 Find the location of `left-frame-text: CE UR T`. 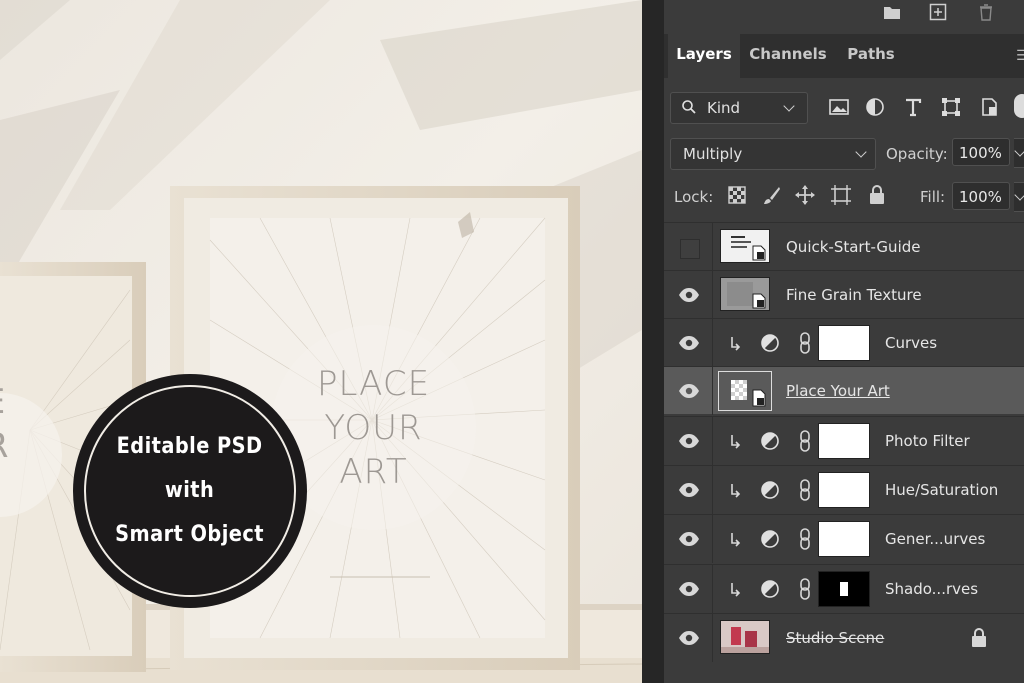

left-frame-text: CE UR T is located at coordinates (35, 460).